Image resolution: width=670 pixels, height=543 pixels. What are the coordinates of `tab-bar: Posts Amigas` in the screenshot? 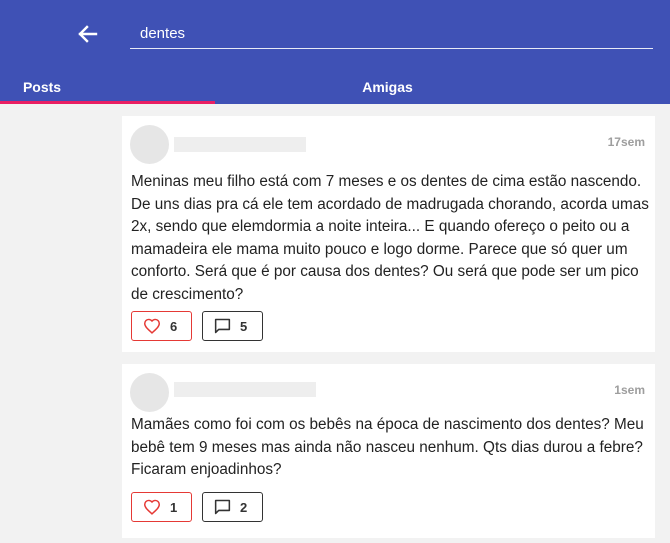 It's located at (335, 87).